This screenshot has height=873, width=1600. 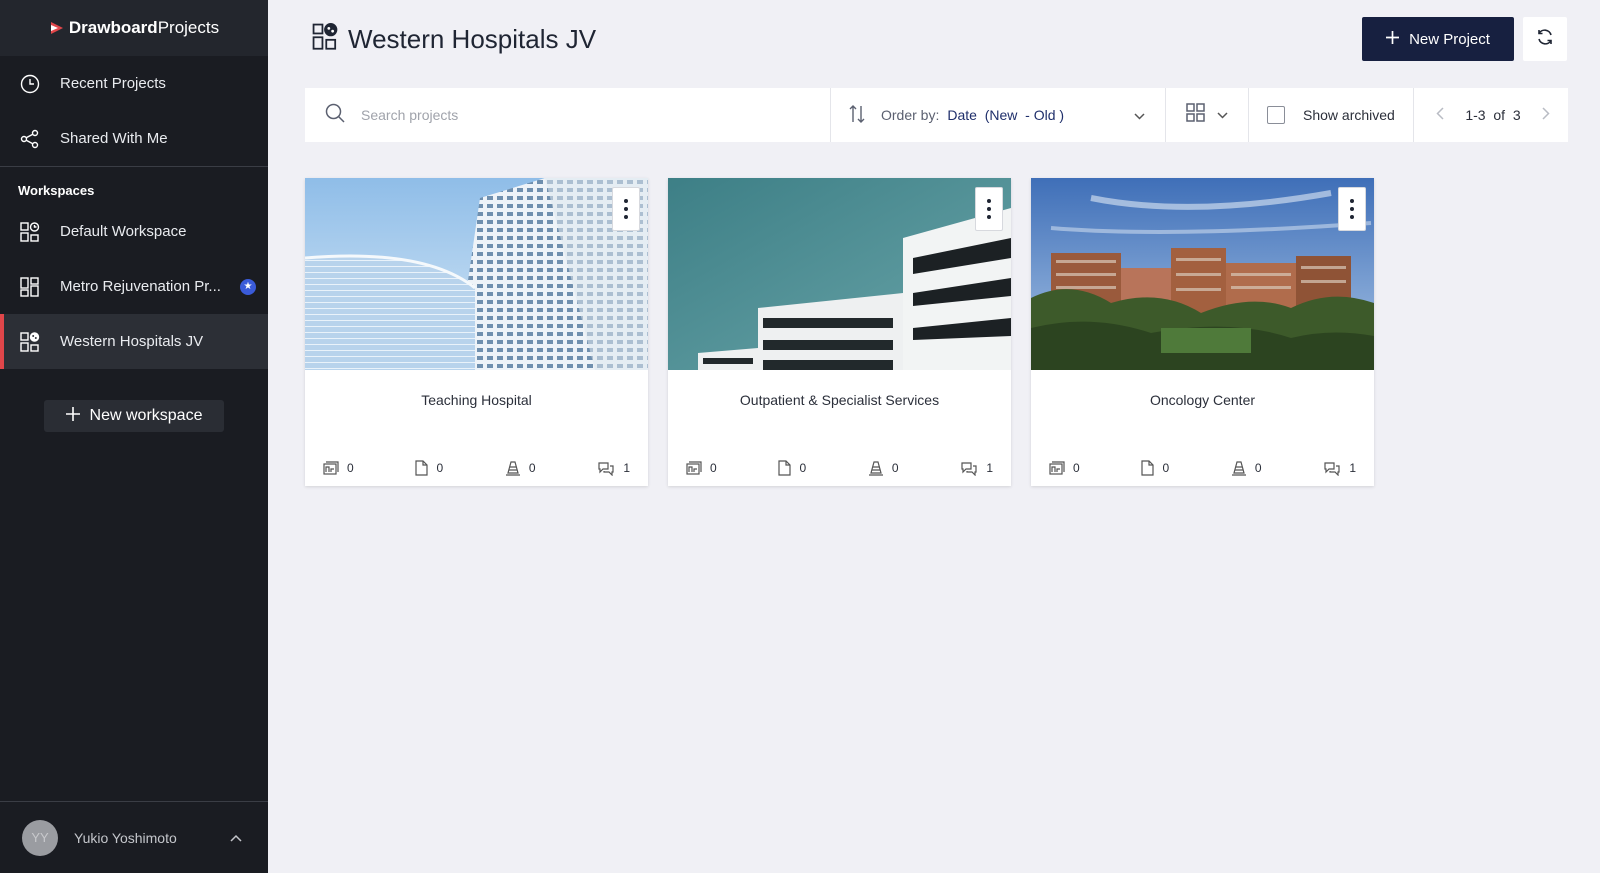 What do you see at coordinates (1440, 115) in the screenshot?
I see `chevron-left-icon` at bounding box center [1440, 115].